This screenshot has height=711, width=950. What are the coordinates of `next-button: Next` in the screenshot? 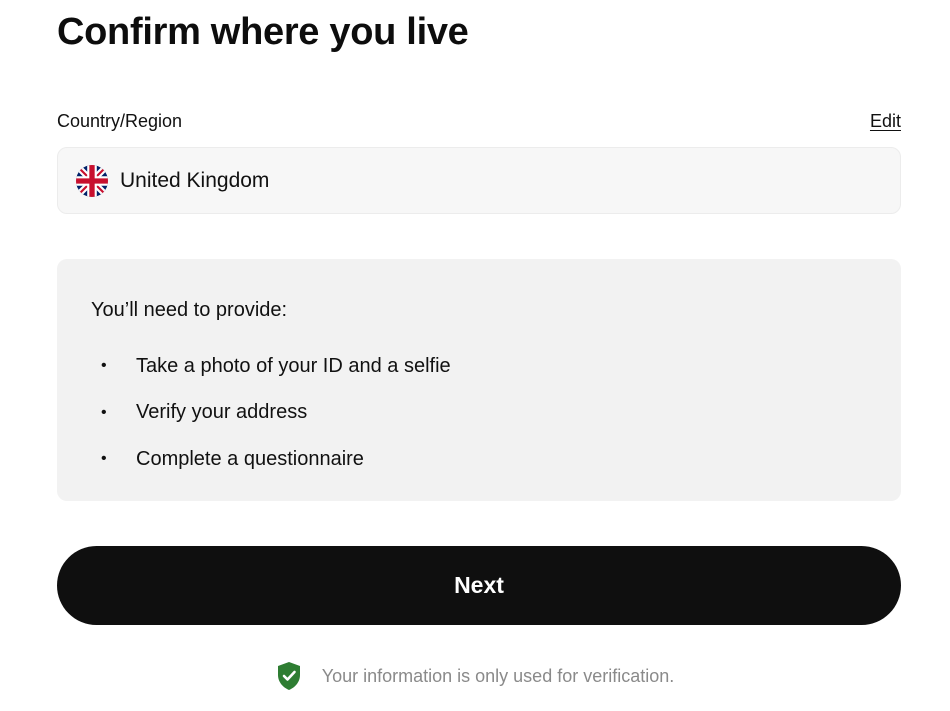 It's located at (479, 585).